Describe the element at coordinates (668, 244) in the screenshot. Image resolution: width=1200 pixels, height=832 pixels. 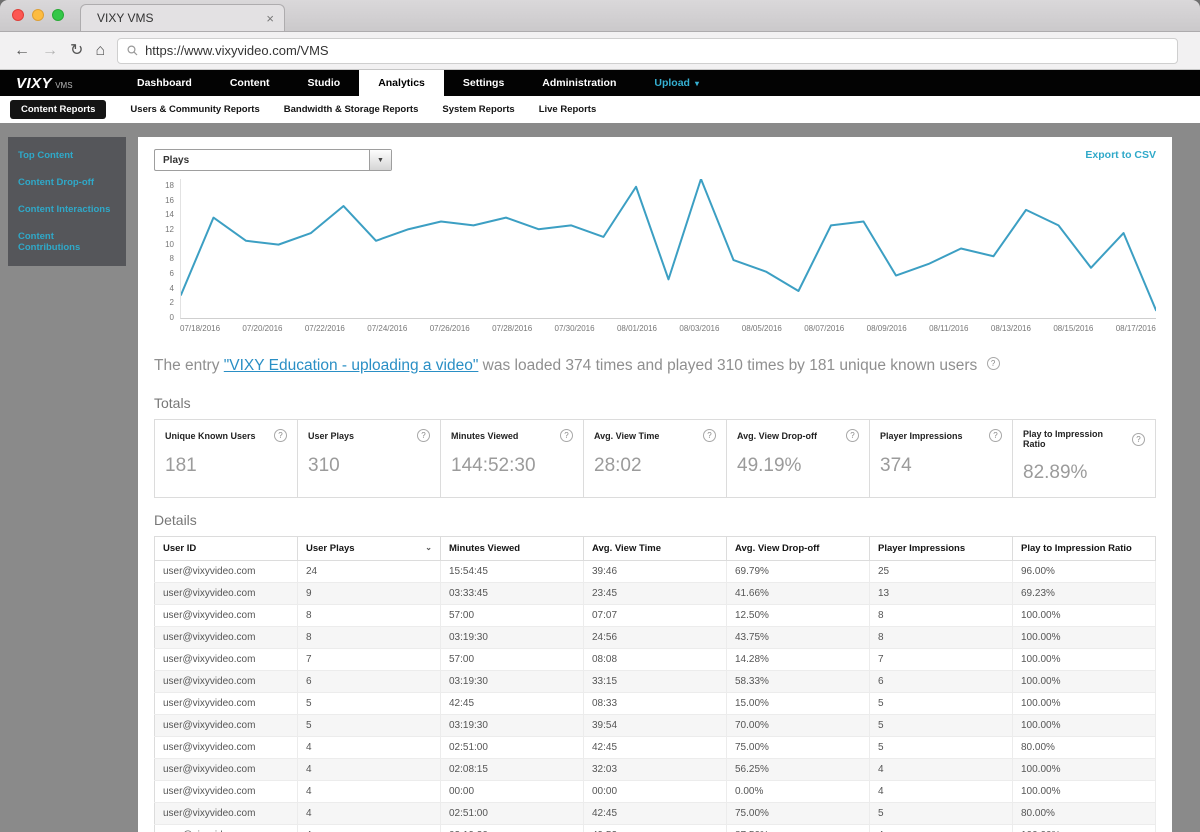
I see `plays-line-series` at that location.